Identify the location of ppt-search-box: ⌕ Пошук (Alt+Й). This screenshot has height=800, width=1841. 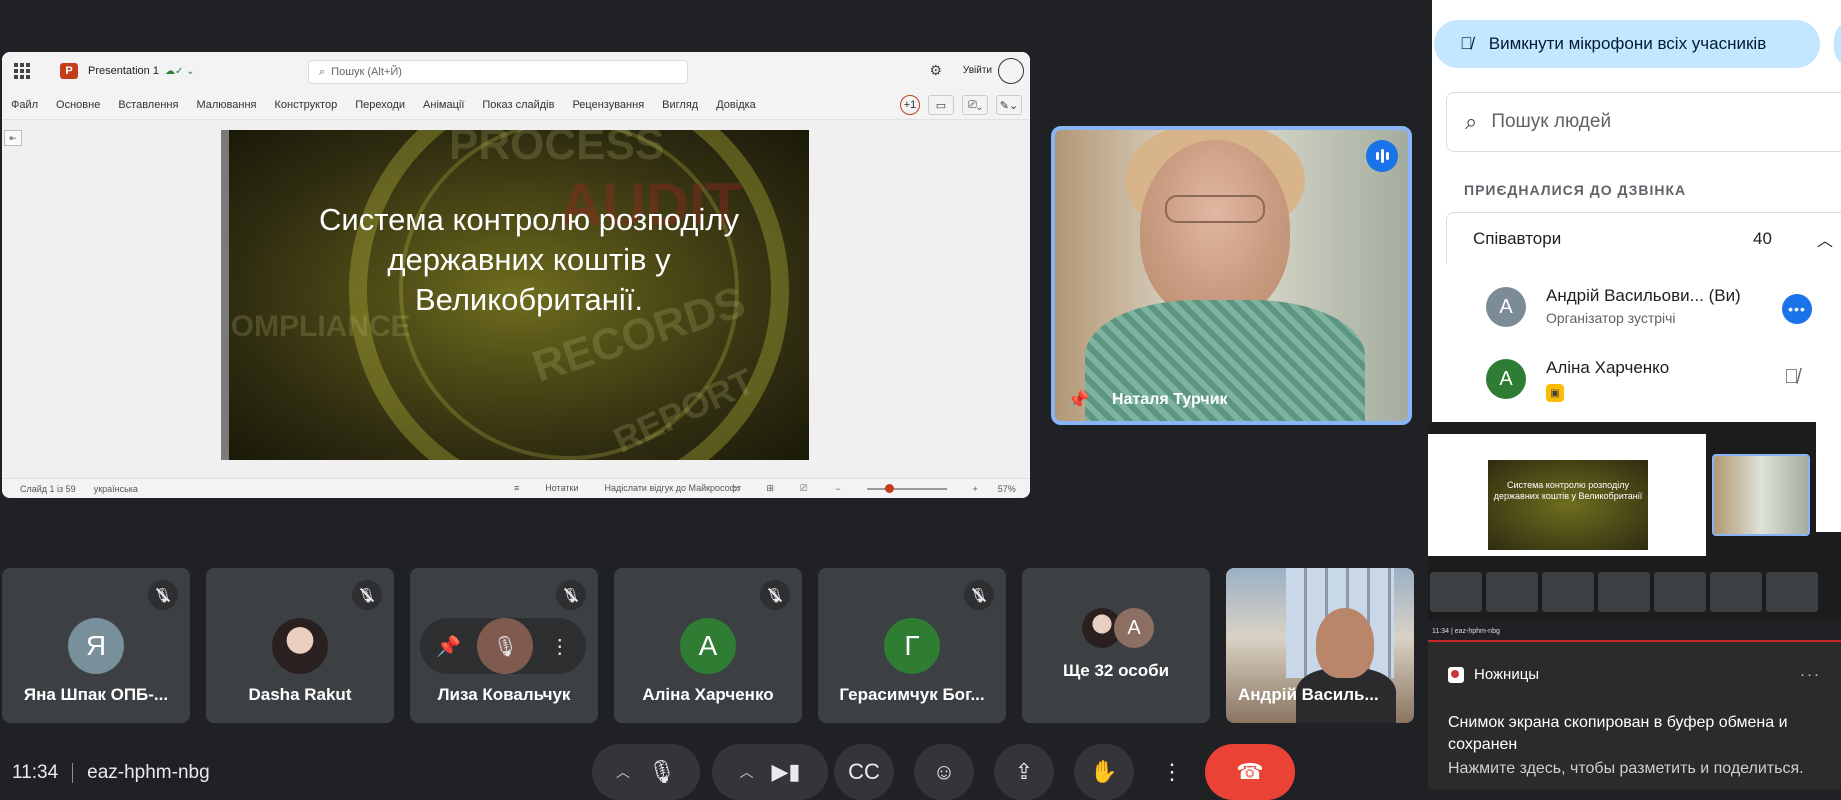
(498, 72).